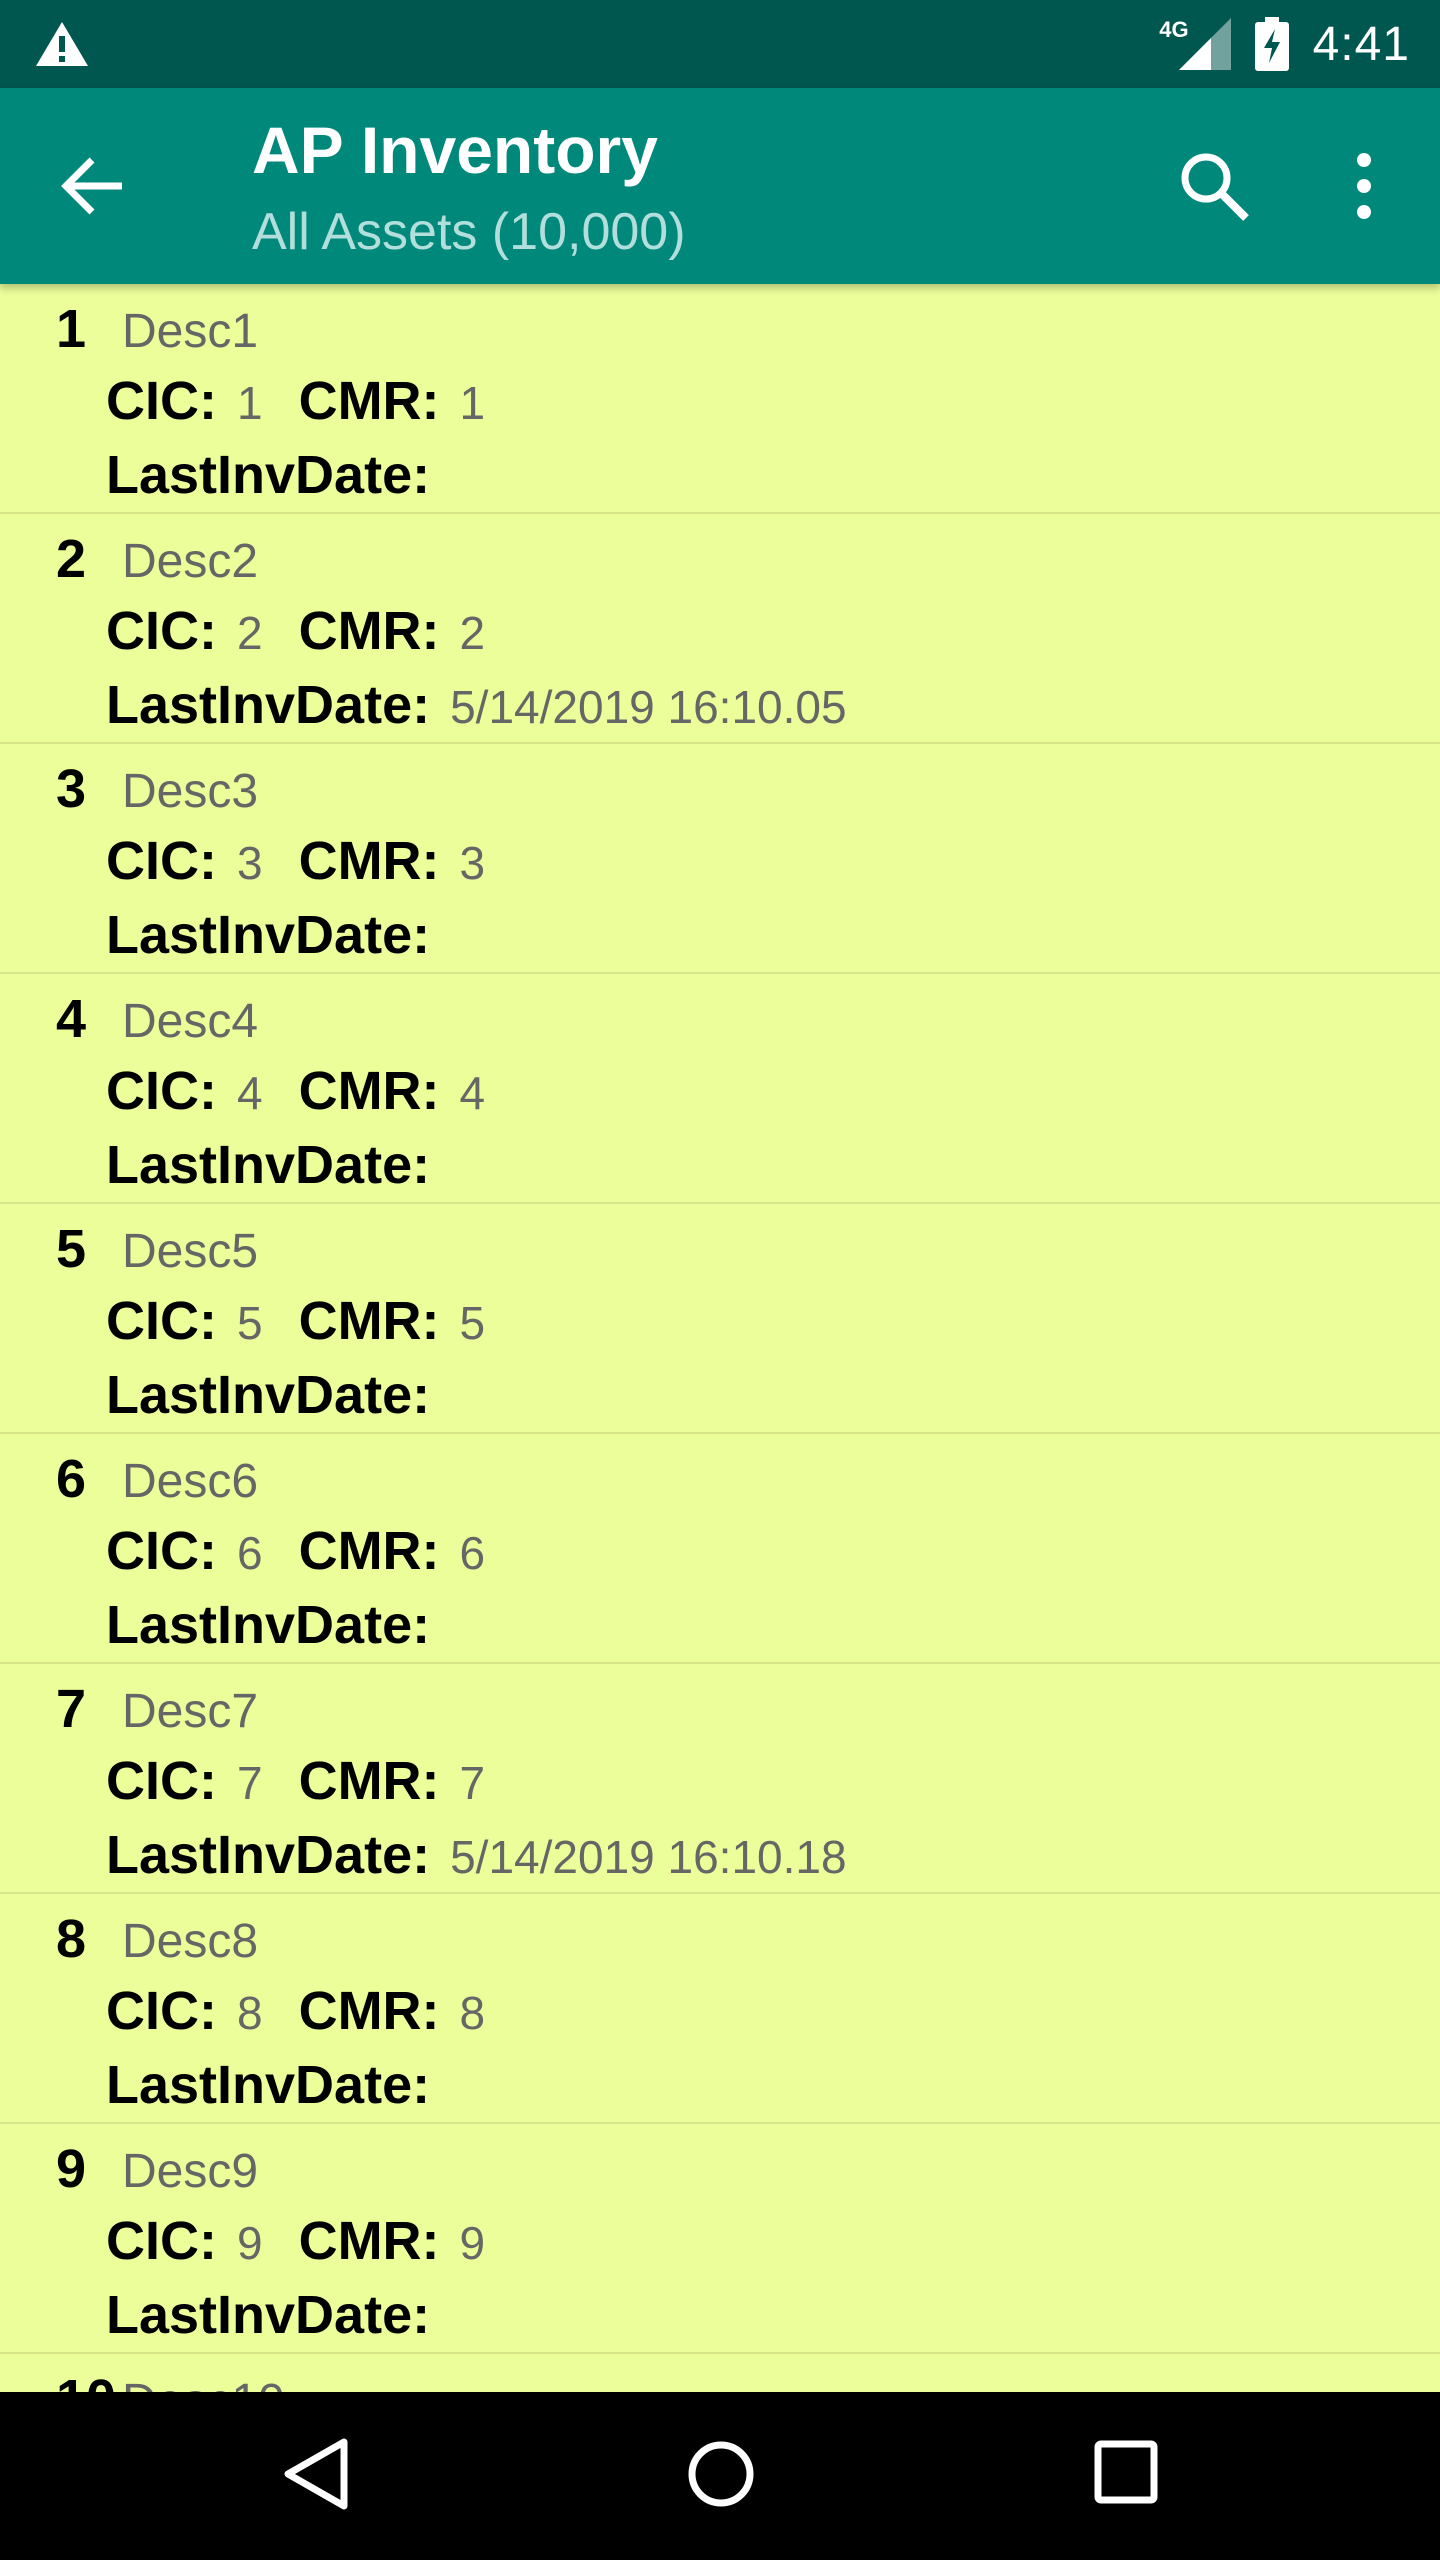 This screenshot has height=2560, width=1440. Describe the element at coordinates (1126, 2472) in the screenshot. I see `nav-recents-icon` at that location.